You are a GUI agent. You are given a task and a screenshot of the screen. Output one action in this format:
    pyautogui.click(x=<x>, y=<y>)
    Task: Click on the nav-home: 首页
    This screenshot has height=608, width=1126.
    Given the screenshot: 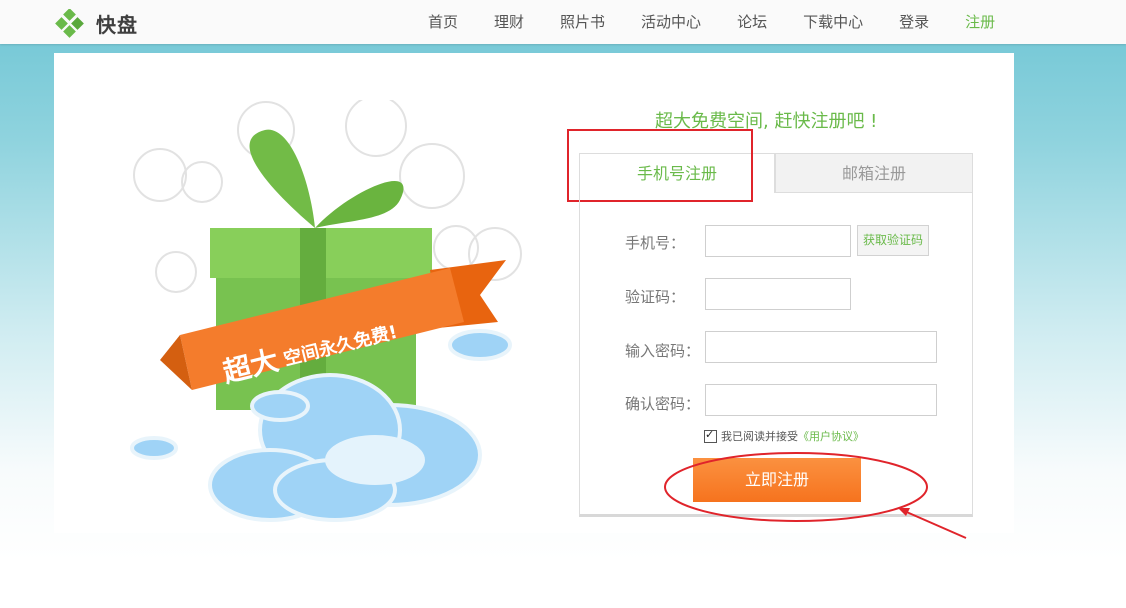 What is the action you would take?
    pyautogui.click(x=443, y=22)
    